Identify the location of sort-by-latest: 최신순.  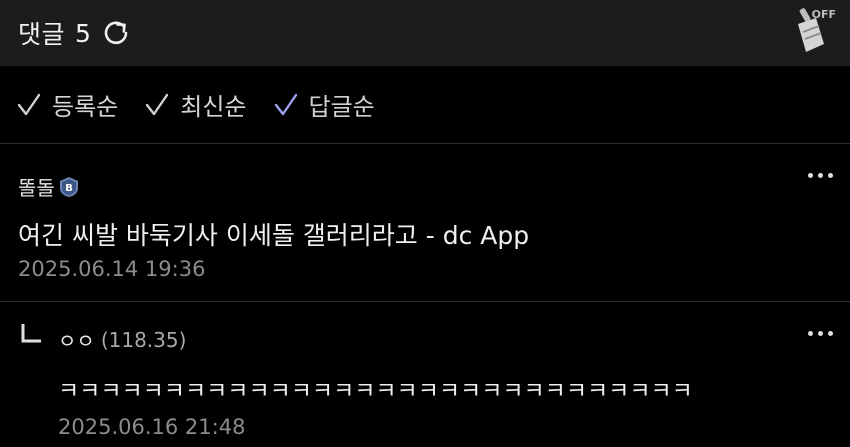
(195, 104).